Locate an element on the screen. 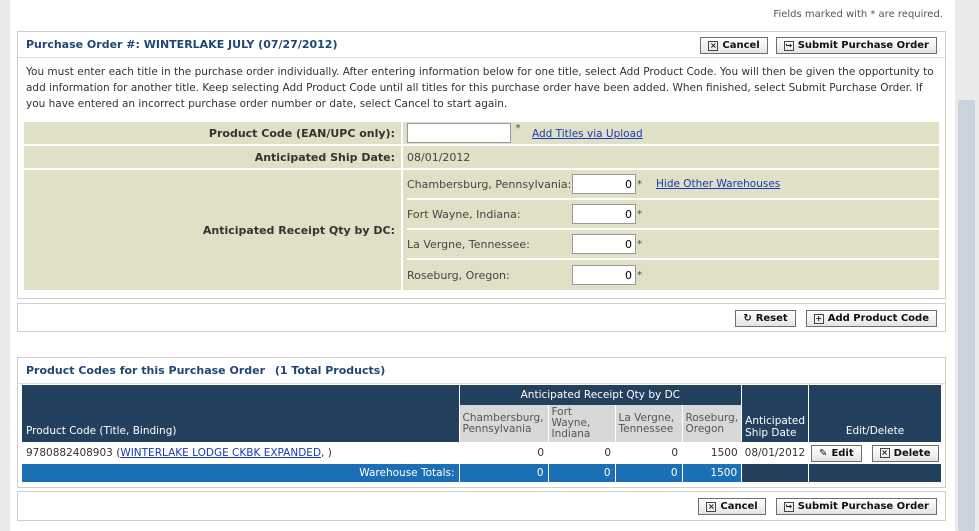 The height and width of the screenshot is (531, 979). product-code-input is located at coordinates (459, 133).